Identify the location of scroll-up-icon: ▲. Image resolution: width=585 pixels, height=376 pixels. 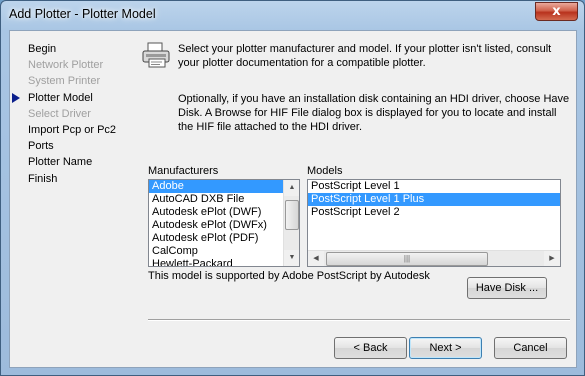
(291, 188).